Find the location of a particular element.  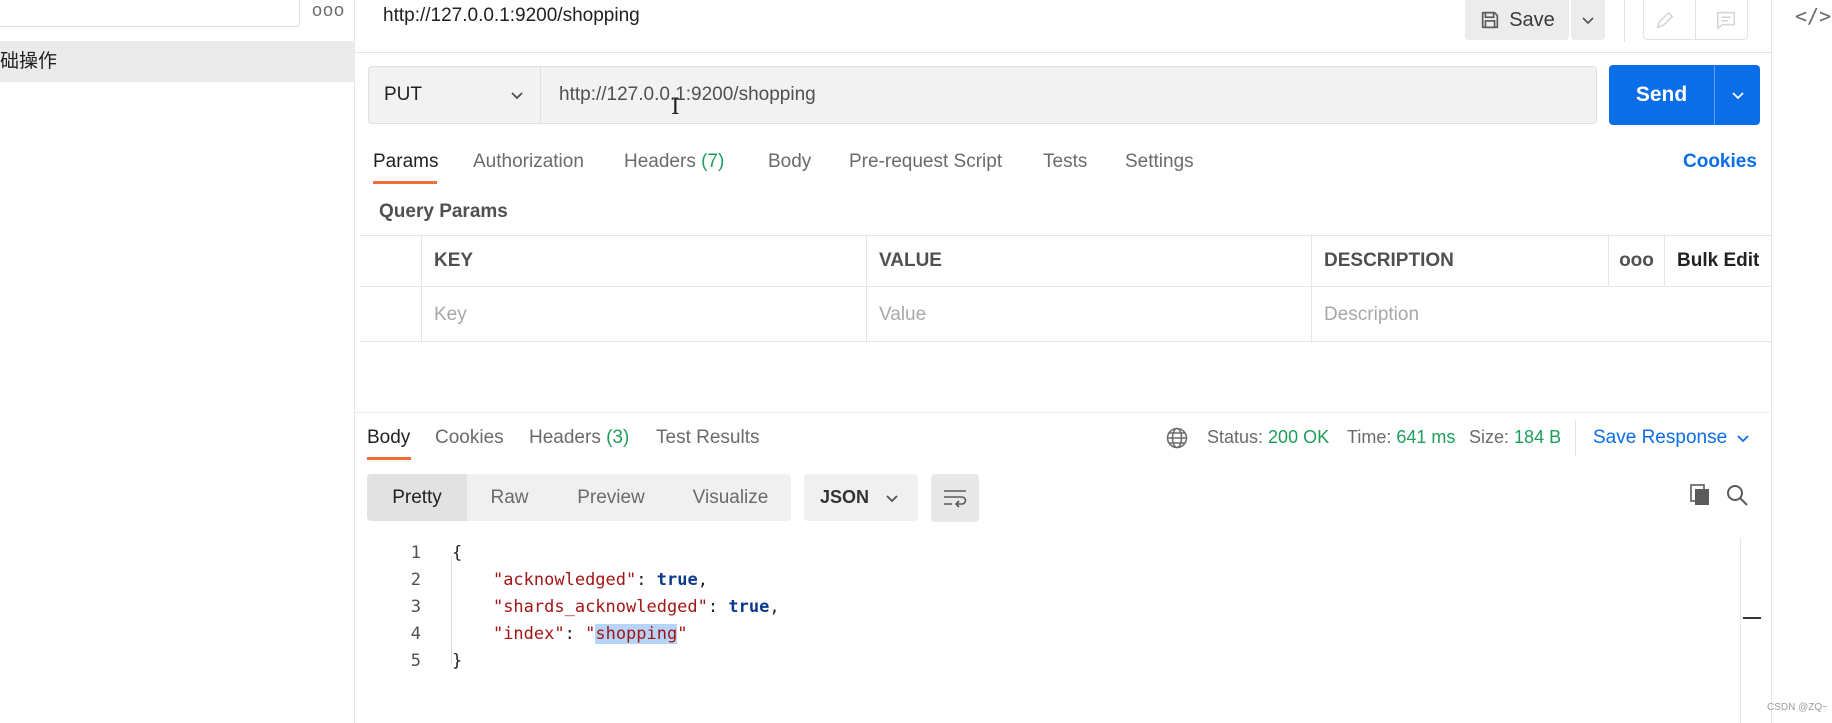

copy-icon is located at coordinates (1700, 495).